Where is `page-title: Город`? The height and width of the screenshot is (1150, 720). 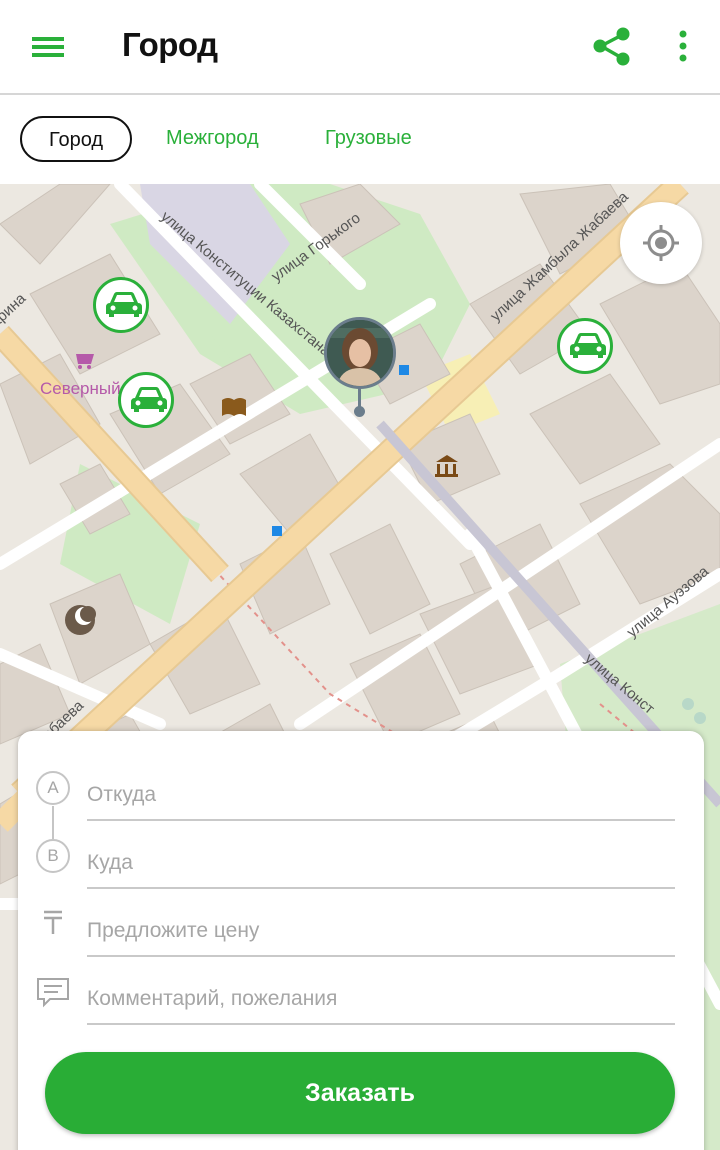 page-title: Город is located at coordinates (170, 44).